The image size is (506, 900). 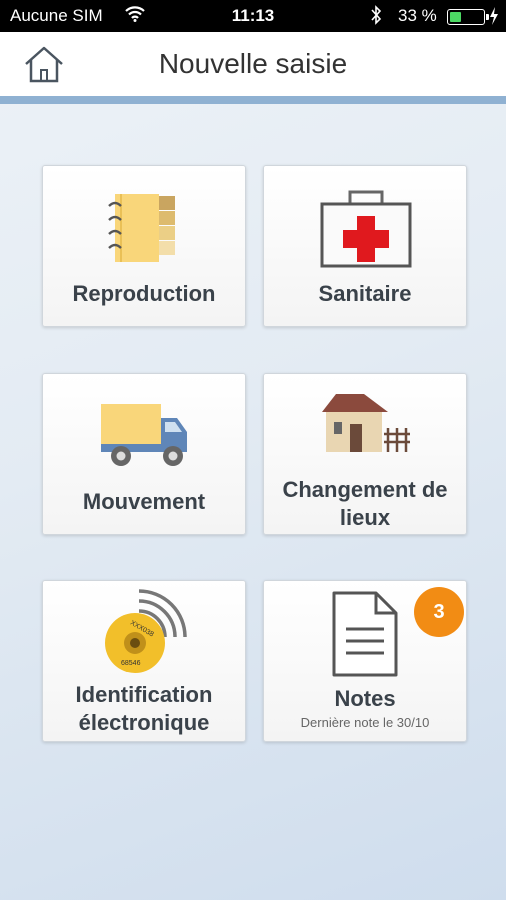 What do you see at coordinates (417, 15) in the screenshot?
I see `battery-percentage: 33 %` at bounding box center [417, 15].